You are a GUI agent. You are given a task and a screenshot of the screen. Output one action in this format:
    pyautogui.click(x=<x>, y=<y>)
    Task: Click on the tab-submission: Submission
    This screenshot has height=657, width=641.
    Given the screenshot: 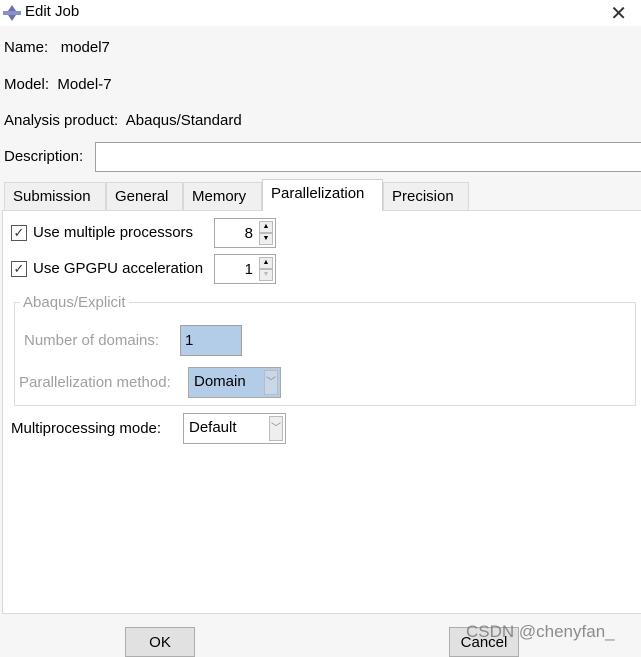 What is the action you would take?
    pyautogui.click(x=55, y=196)
    